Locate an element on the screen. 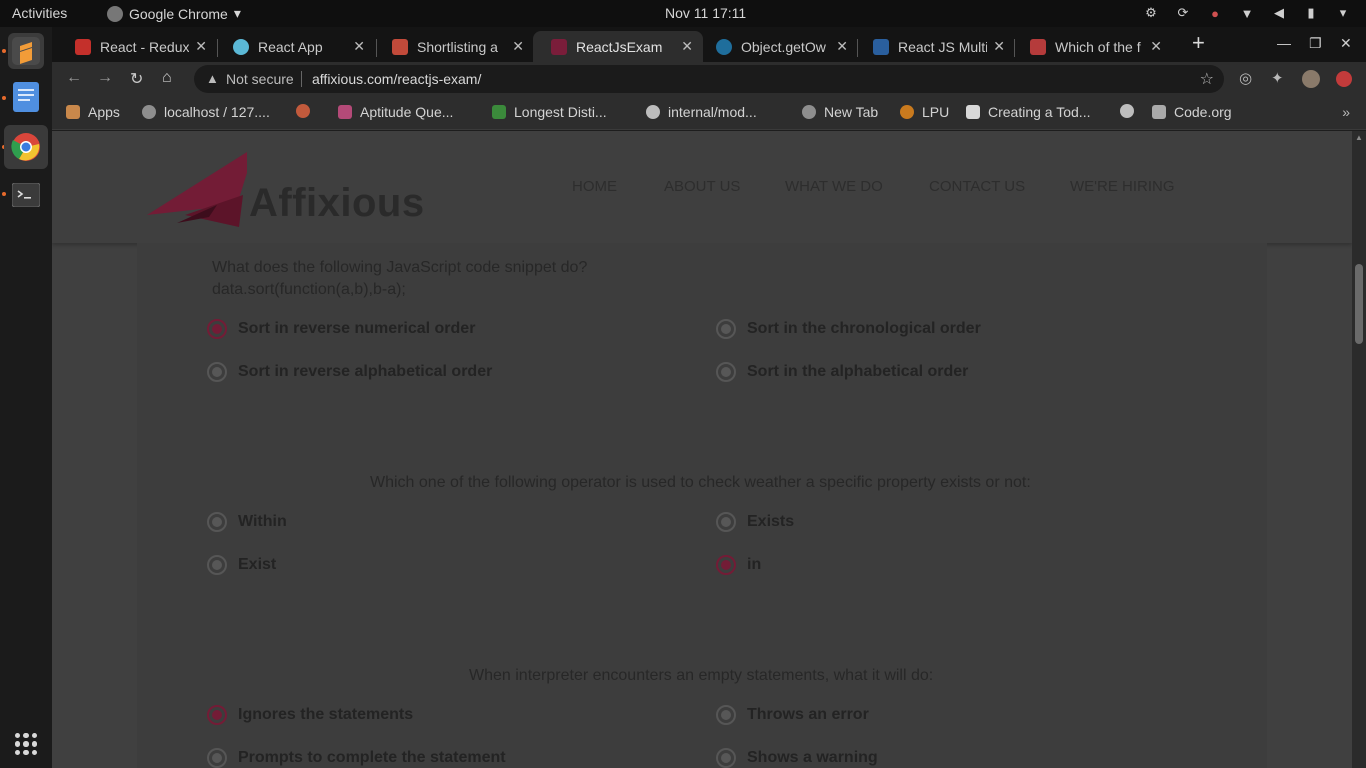 The image size is (1366, 768). caret-down-icon: ▾ is located at coordinates (237, 13).